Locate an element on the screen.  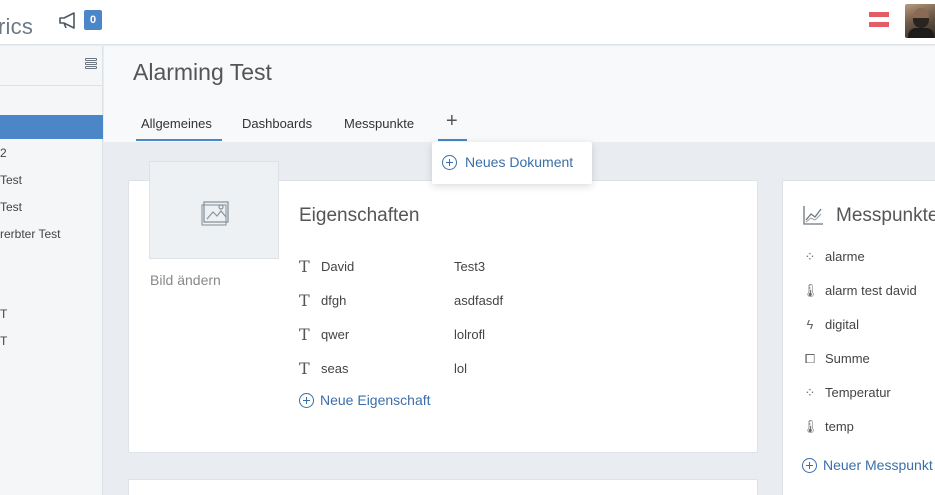
property-key: David is located at coordinates (338, 266).